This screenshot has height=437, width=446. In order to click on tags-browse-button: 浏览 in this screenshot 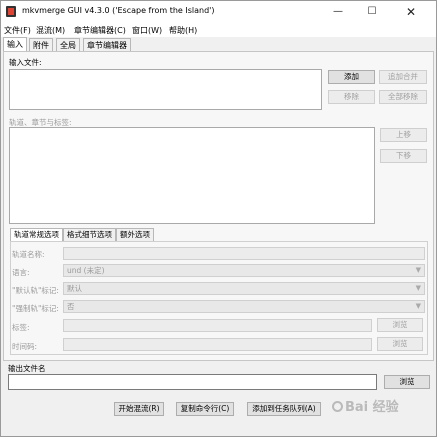, I will do `click(400, 325)`.